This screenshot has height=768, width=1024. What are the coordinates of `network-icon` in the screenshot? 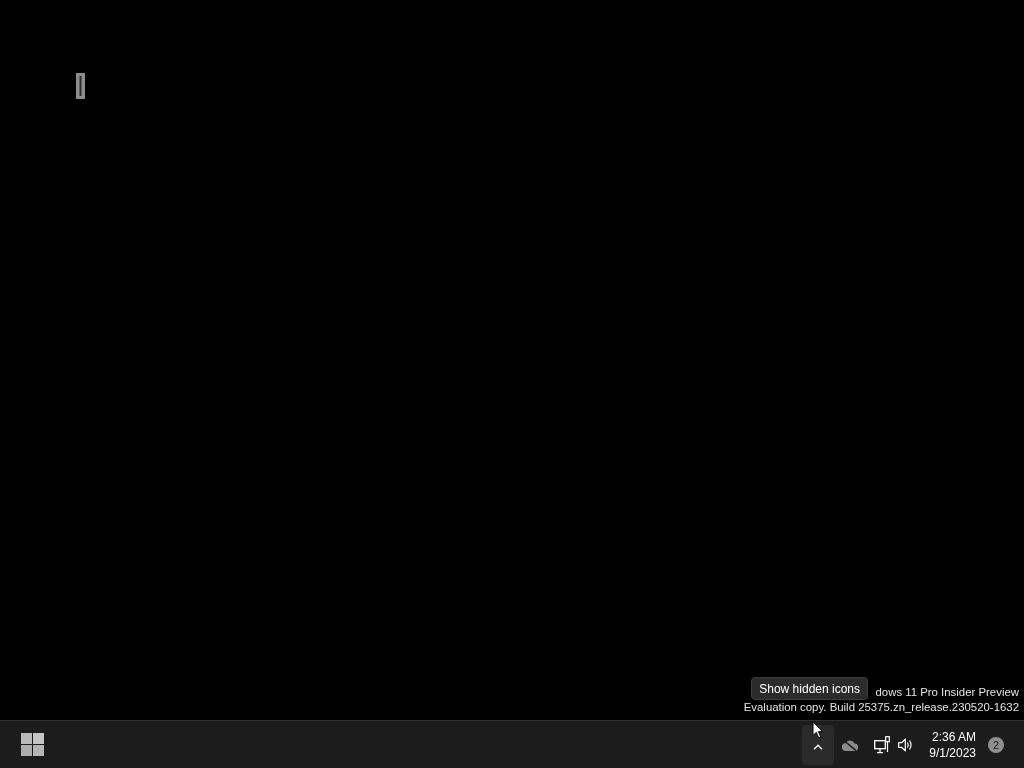 It's located at (882, 744).